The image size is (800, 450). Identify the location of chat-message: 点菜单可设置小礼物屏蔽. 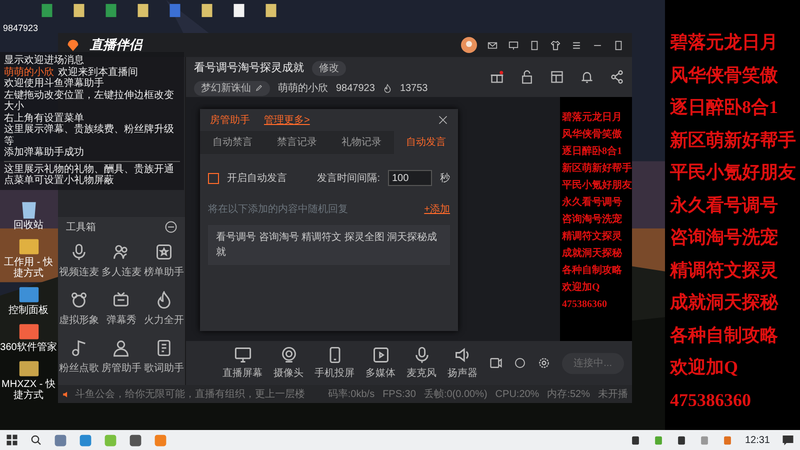
(59, 180).